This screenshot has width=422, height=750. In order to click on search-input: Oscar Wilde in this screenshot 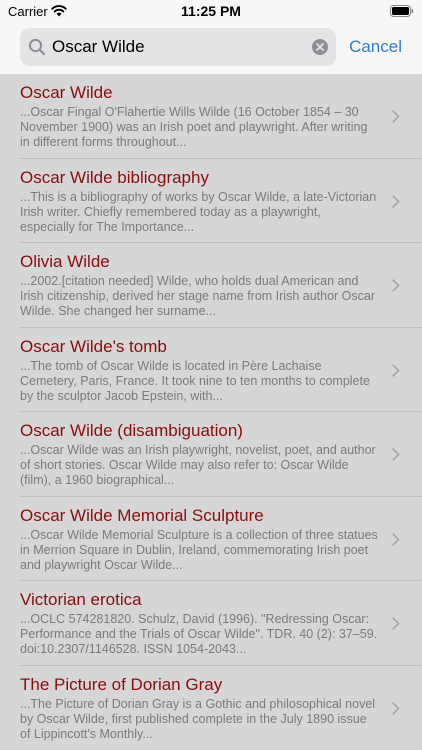, I will do `click(178, 47)`.